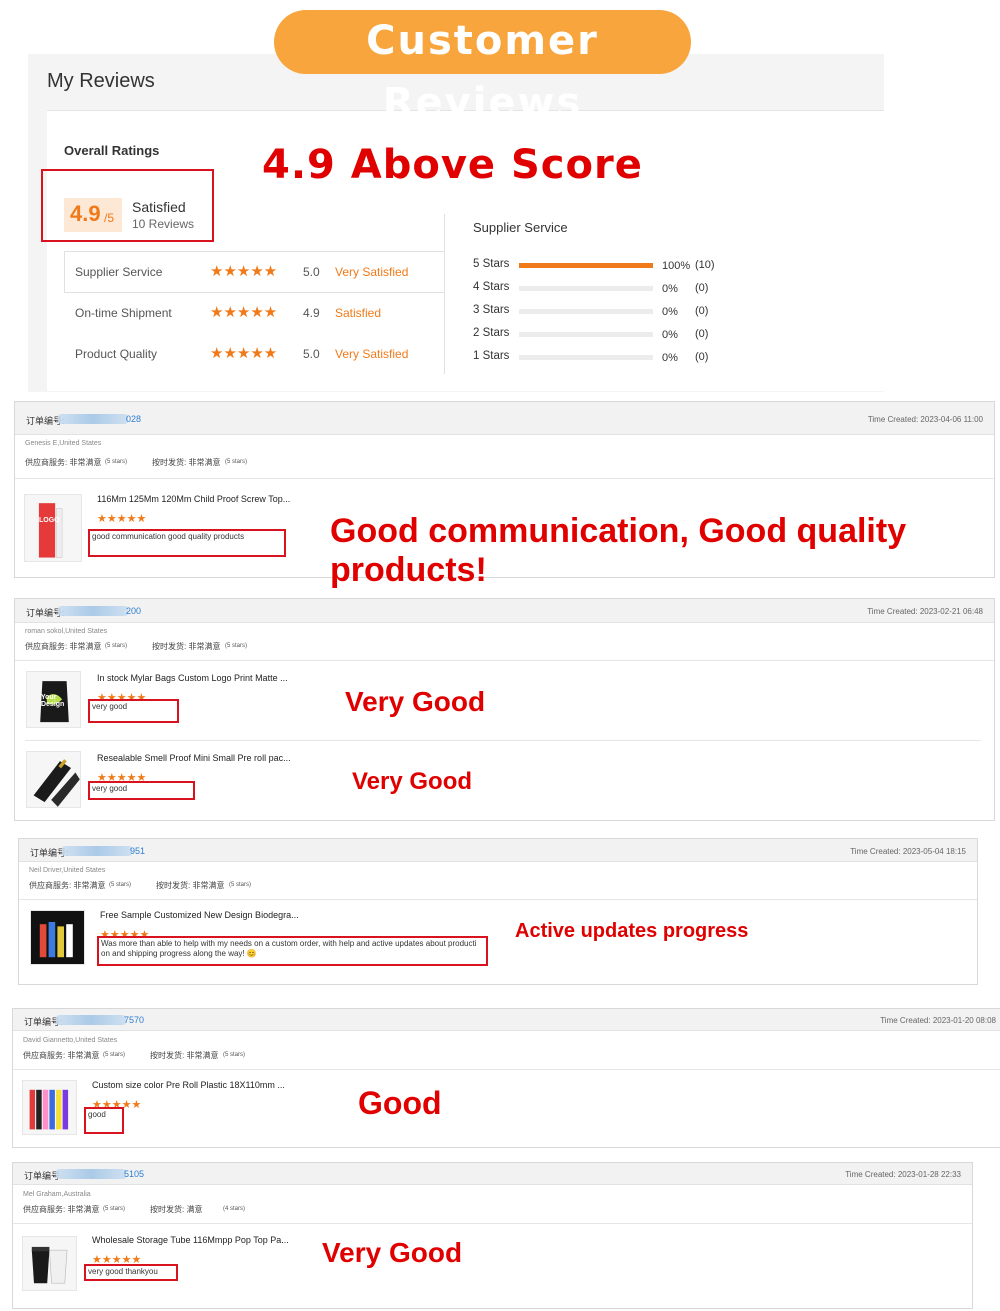  What do you see at coordinates (49, 520) in the screenshot?
I see `thumbnail-text: LOGO` at bounding box center [49, 520].